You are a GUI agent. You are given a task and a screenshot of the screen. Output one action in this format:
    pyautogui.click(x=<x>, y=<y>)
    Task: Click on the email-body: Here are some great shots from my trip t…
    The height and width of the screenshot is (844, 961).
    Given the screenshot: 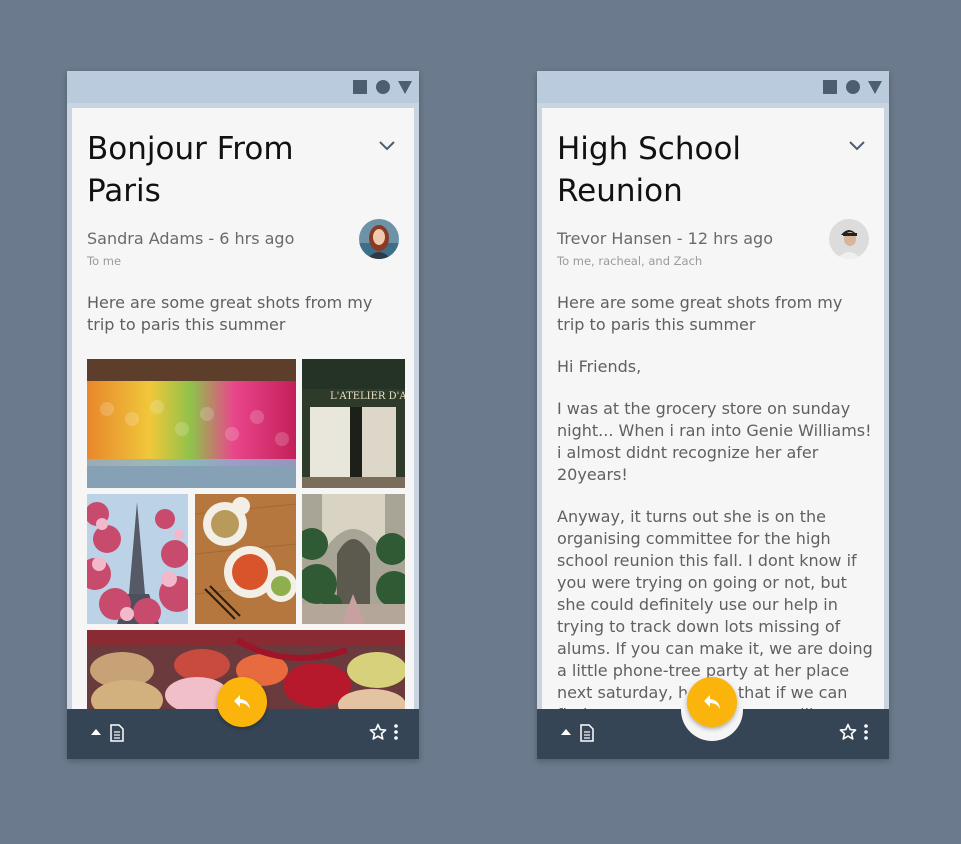 What is the action you would take?
    pyautogui.click(x=245, y=324)
    